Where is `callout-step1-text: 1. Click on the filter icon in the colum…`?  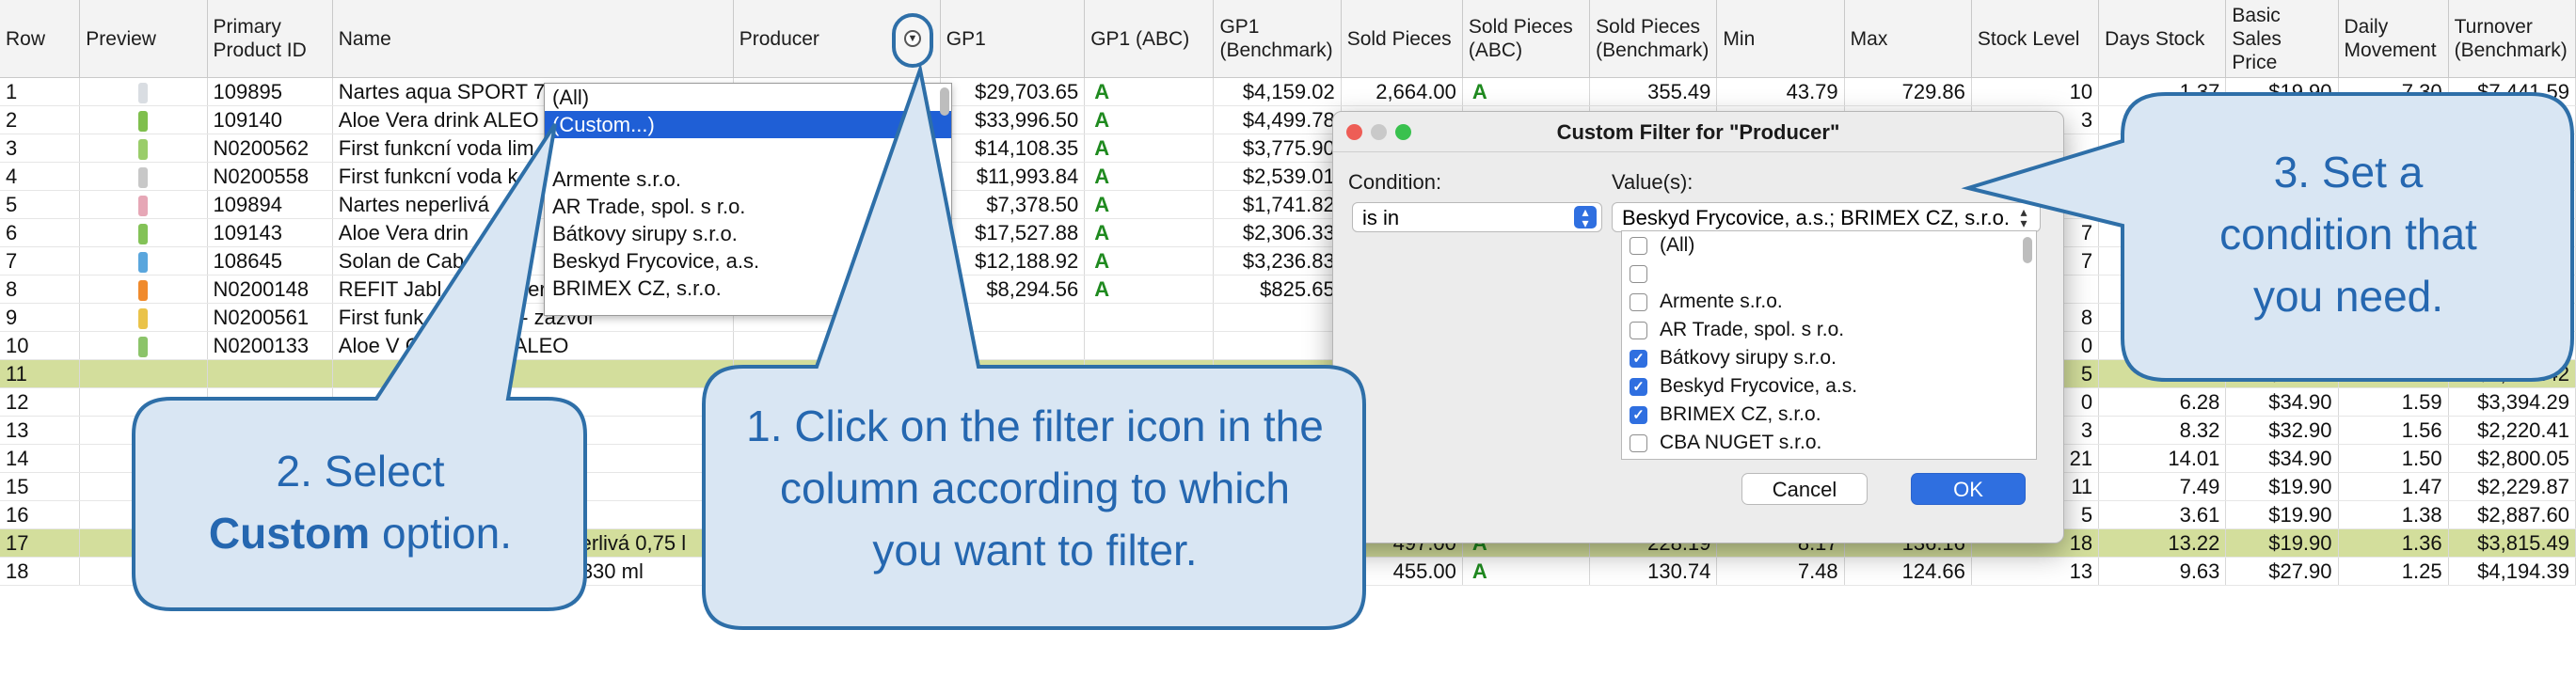 callout-step1-text: 1. Click on the filter icon in the colum… is located at coordinates (1035, 488).